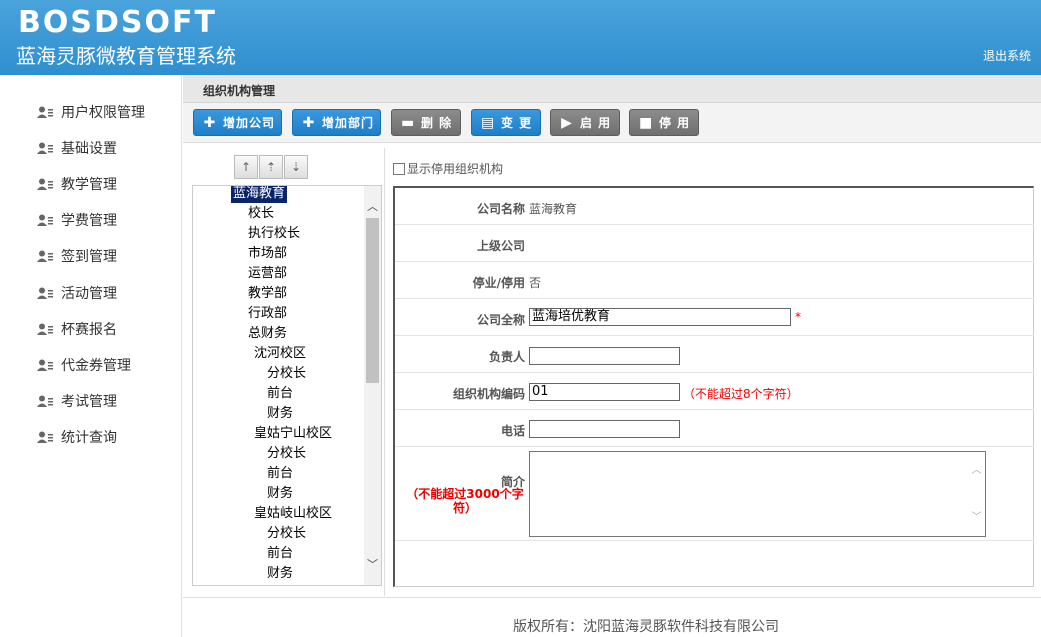 This screenshot has height=637, width=1041. Describe the element at coordinates (1007, 55) in the screenshot. I see `logout-link: 退出系统` at that location.